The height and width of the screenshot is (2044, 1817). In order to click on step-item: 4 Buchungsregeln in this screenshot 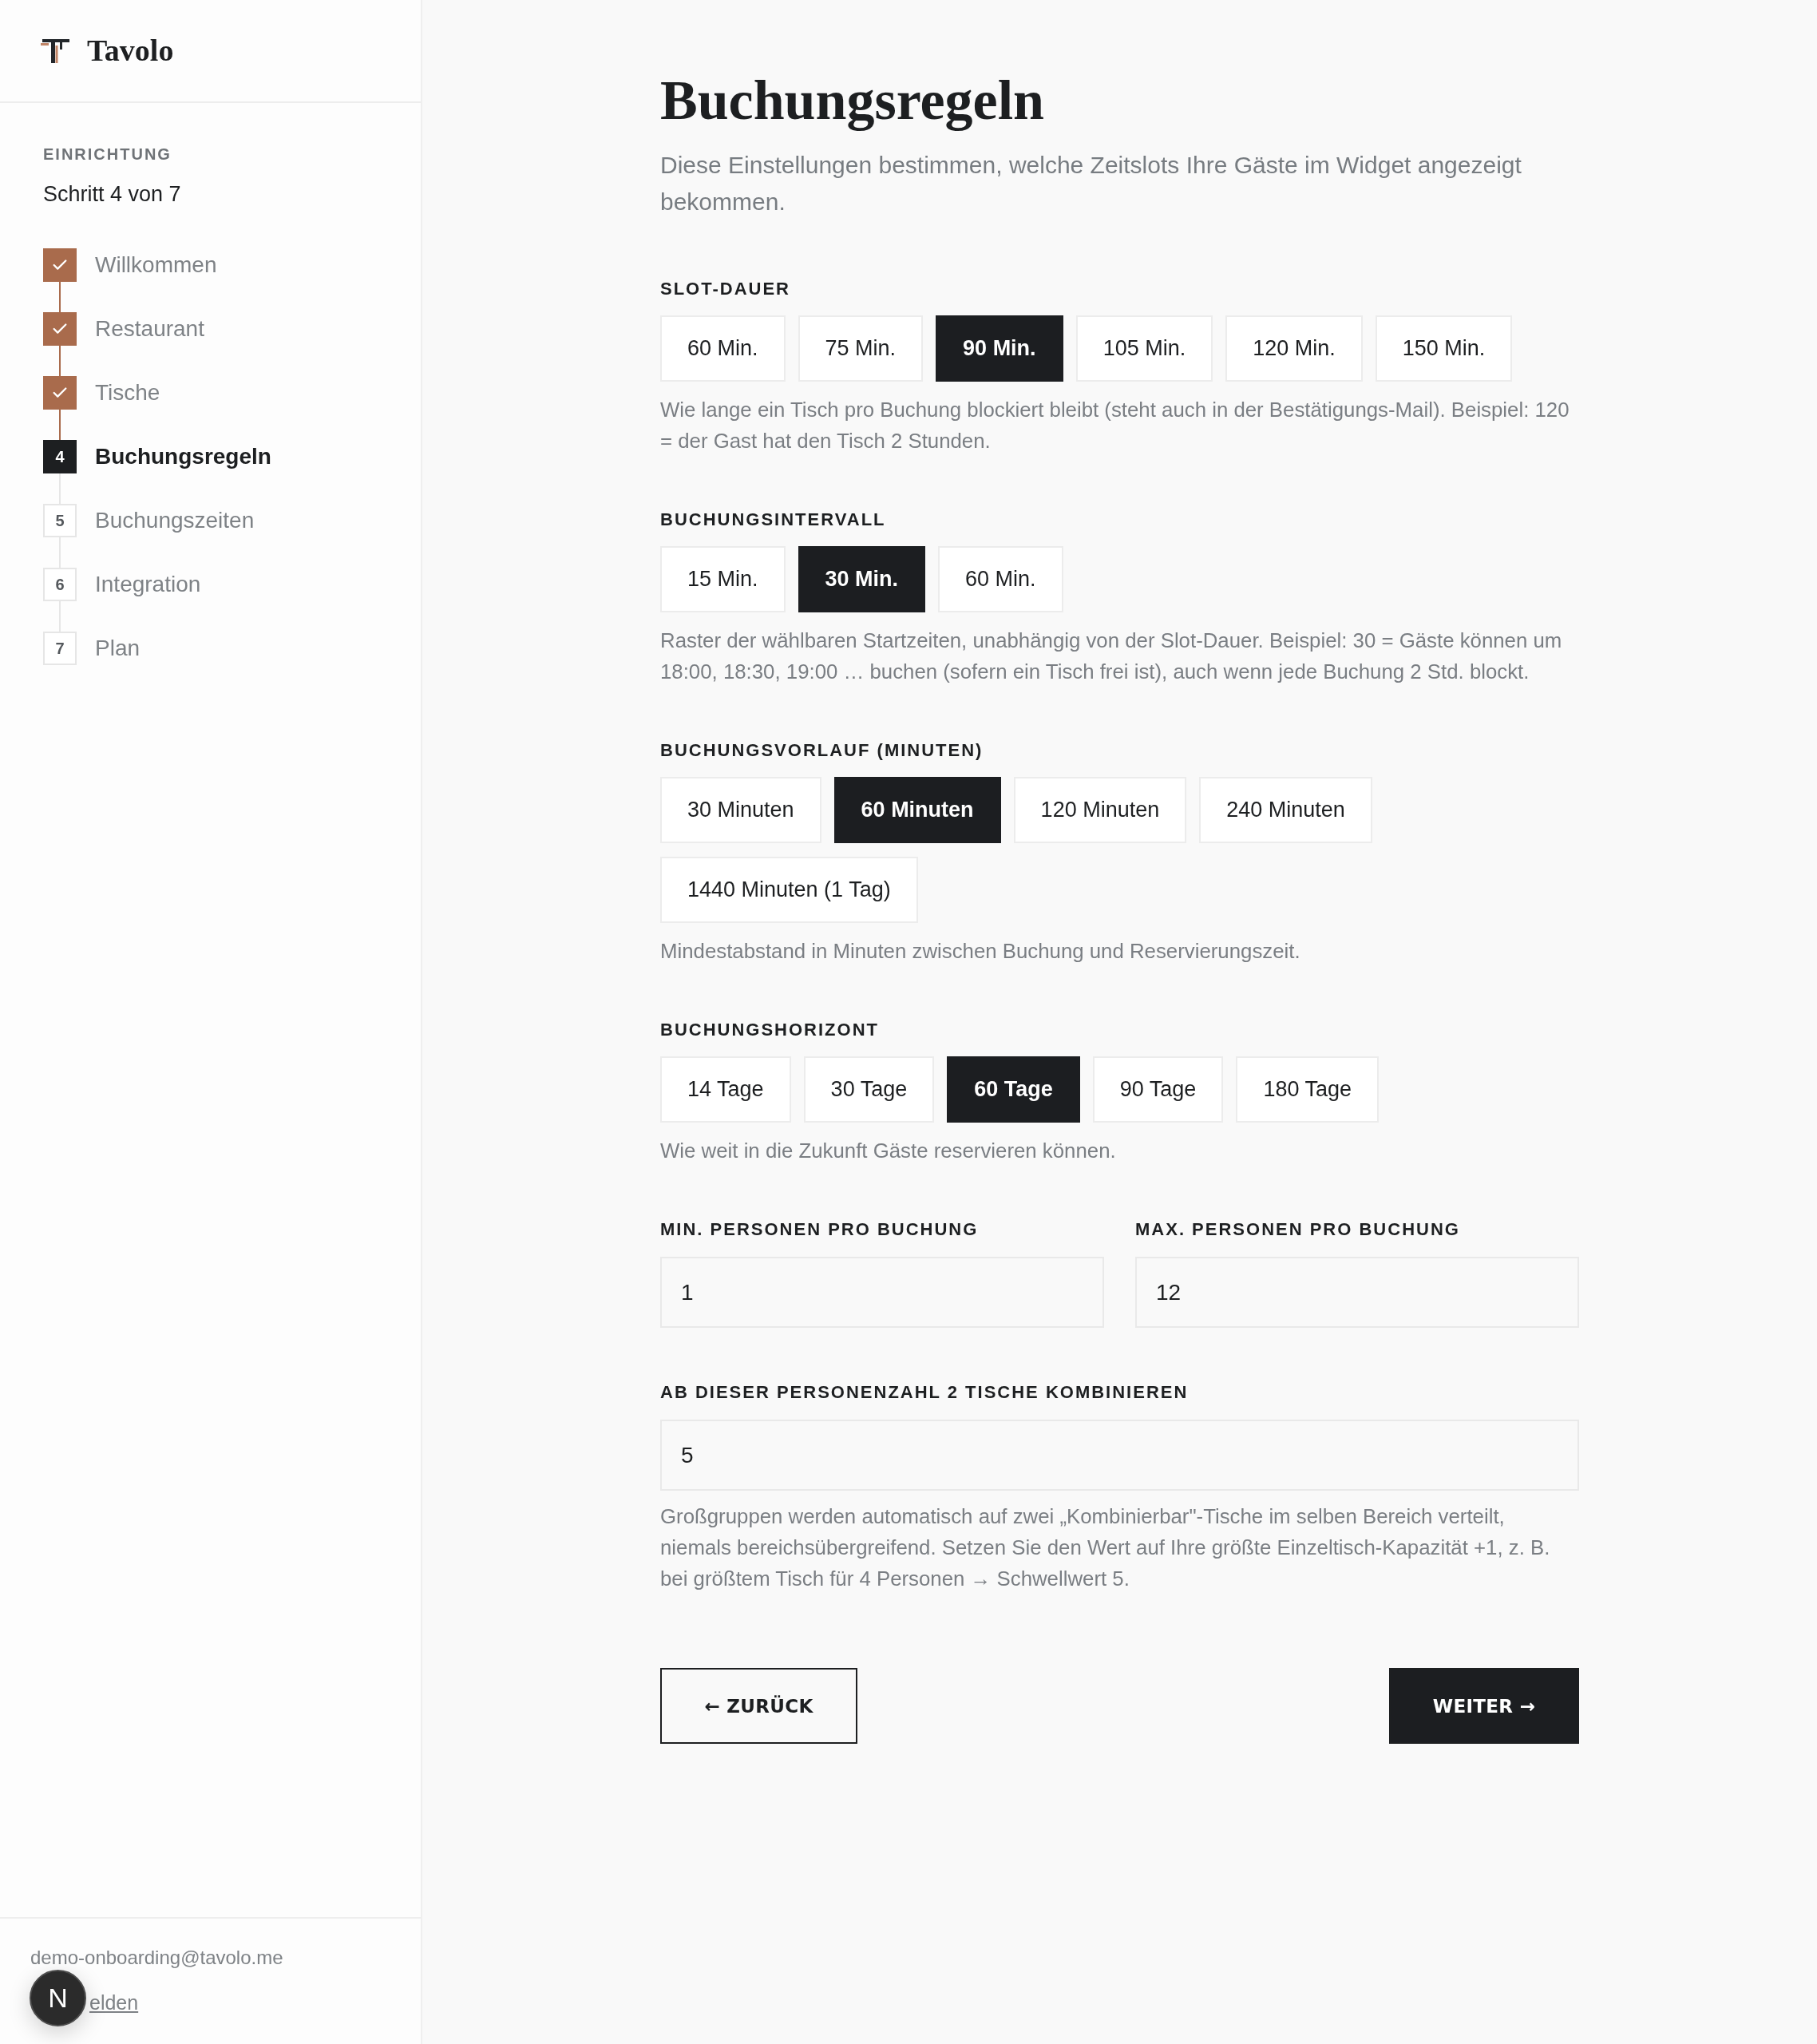, I will do `click(157, 456)`.